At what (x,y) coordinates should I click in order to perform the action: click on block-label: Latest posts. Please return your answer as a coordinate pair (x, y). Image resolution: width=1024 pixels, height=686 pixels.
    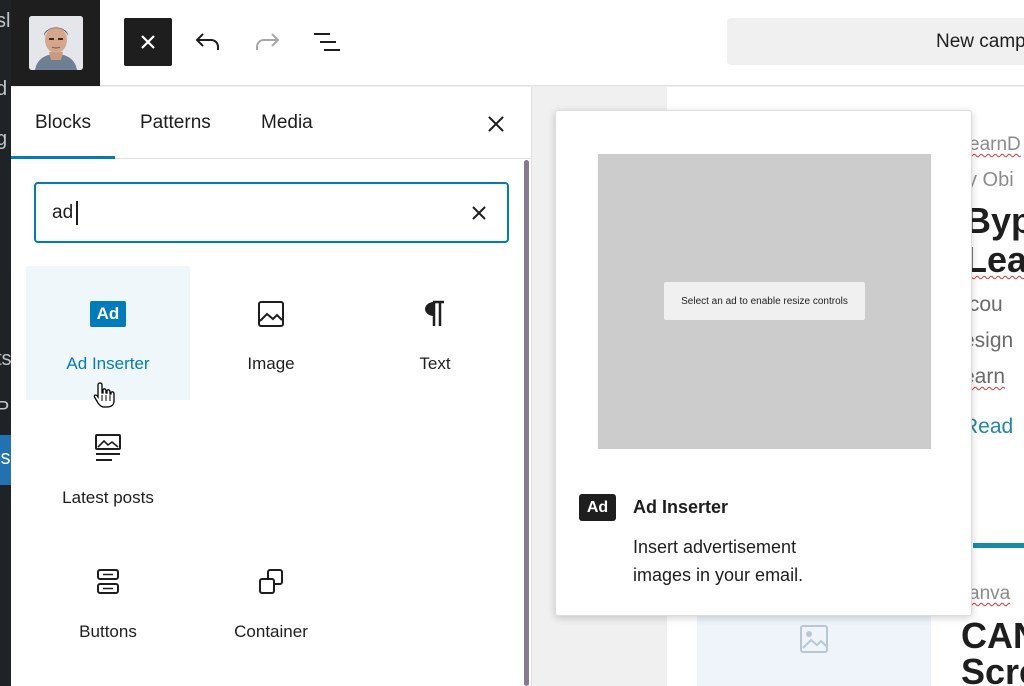
    Looking at the image, I should click on (108, 497).